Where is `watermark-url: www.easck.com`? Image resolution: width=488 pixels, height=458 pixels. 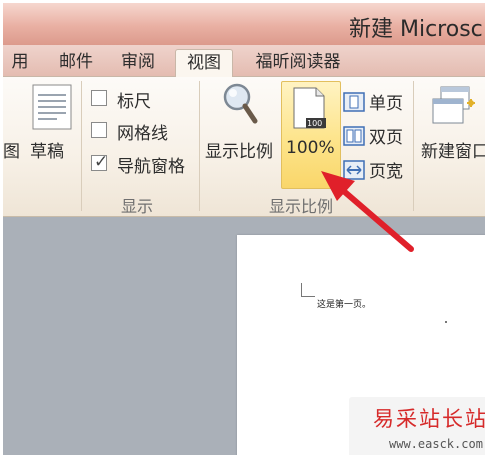
watermark-url: www.easck.com is located at coordinates (436, 444).